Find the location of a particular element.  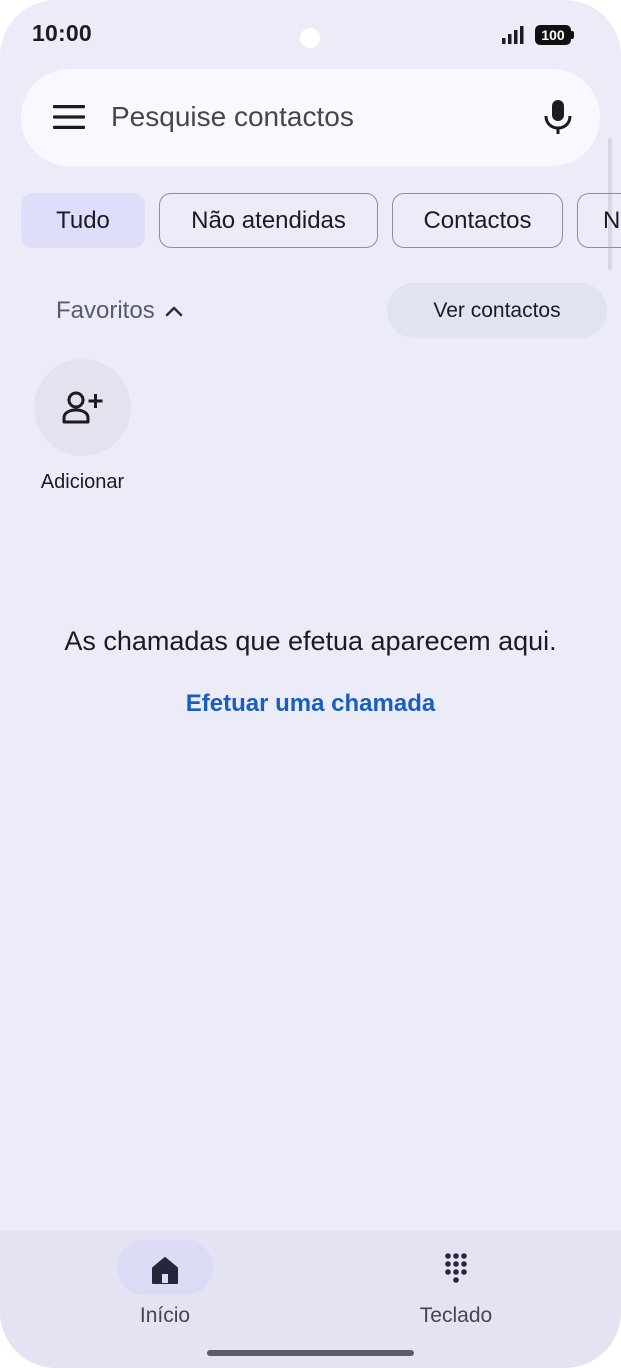

add-favorite-button is located at coordinates (82, 407).